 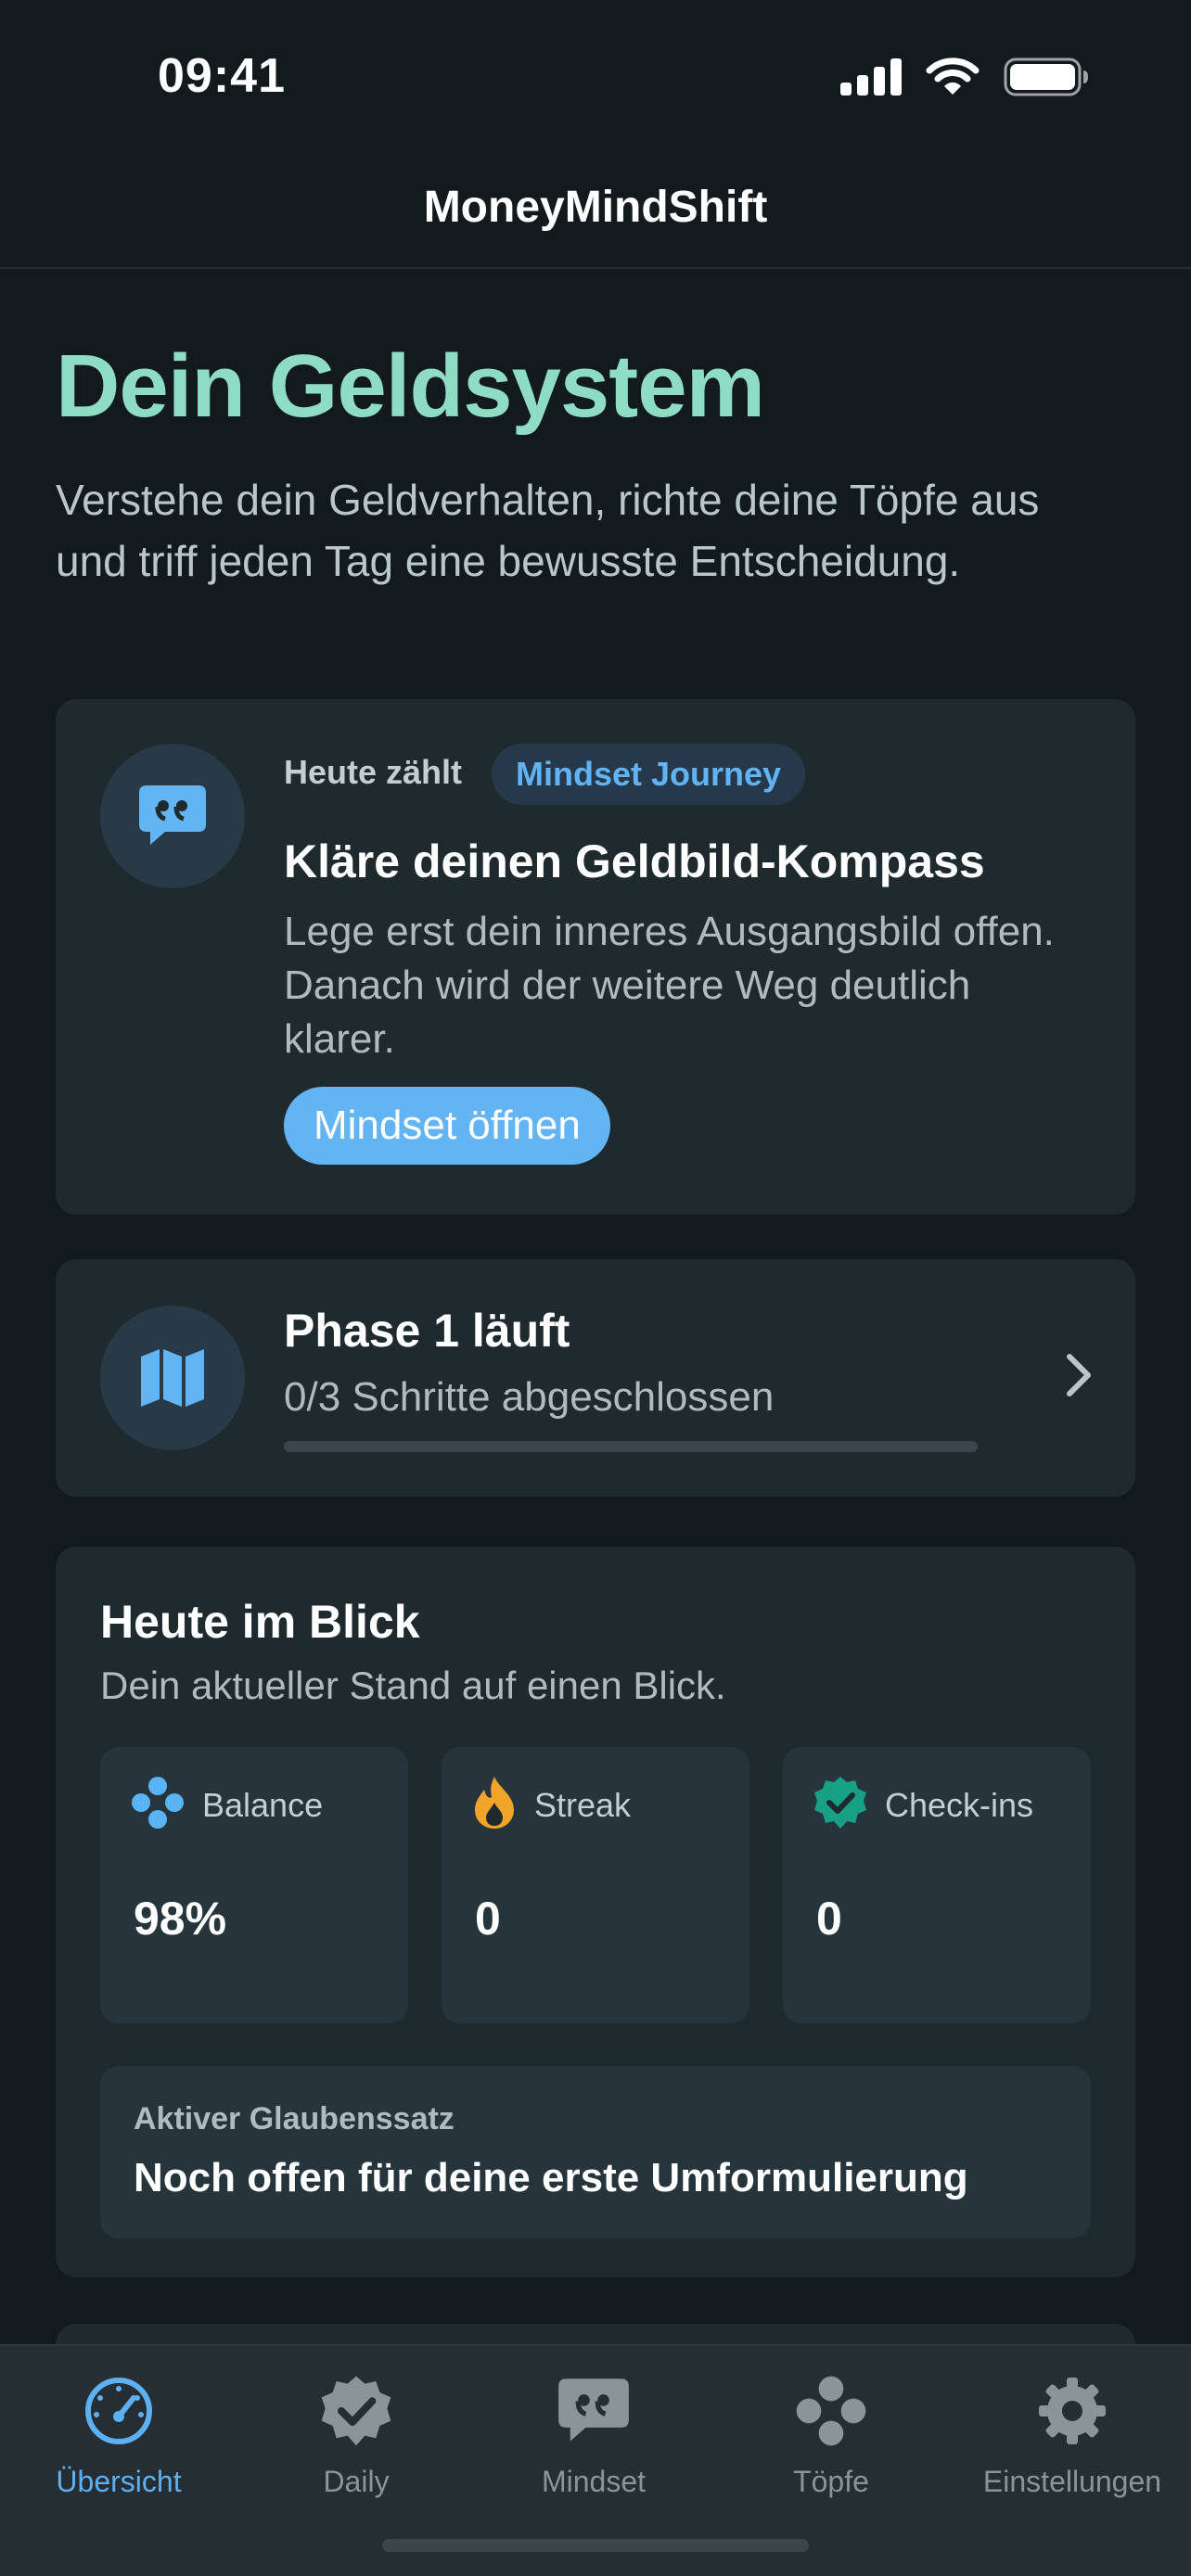 What do you see at coordinates (373, 772) in the screenshot?
I see `focus-label: Heute zählt` at bounding box center [373, 772].